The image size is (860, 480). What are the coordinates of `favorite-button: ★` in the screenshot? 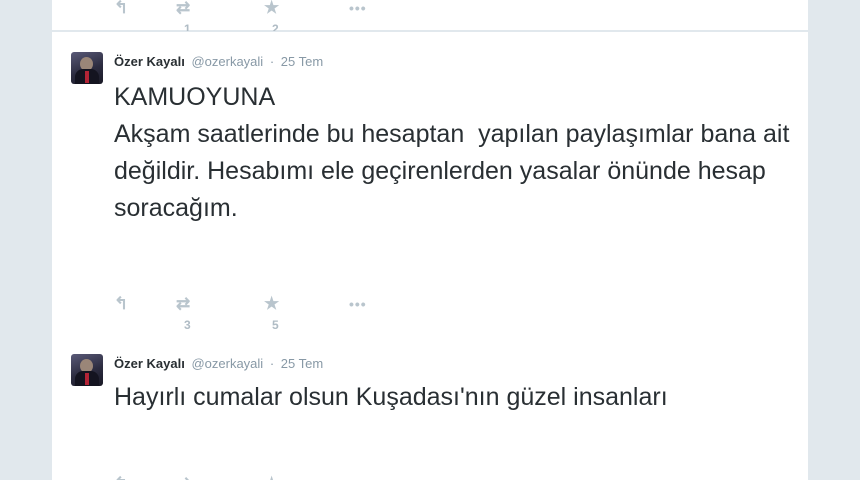 It's located at (271, 477).